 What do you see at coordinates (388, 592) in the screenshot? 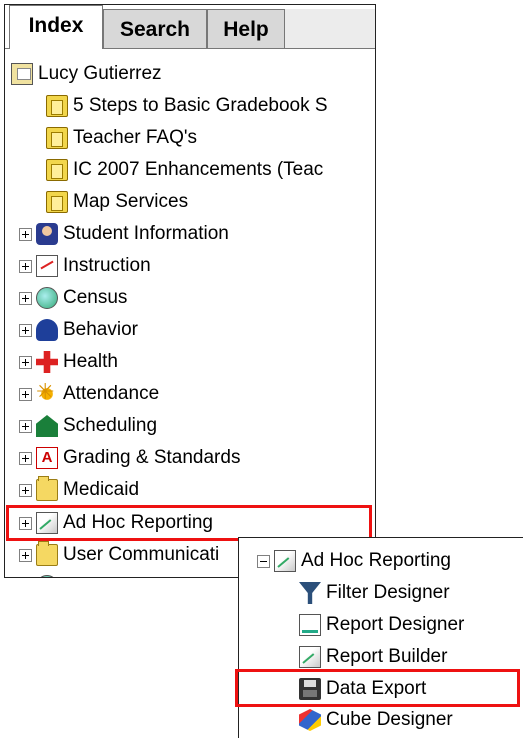
I see `popup-item-label: Filter Designer` at bounding box center [388, 592].